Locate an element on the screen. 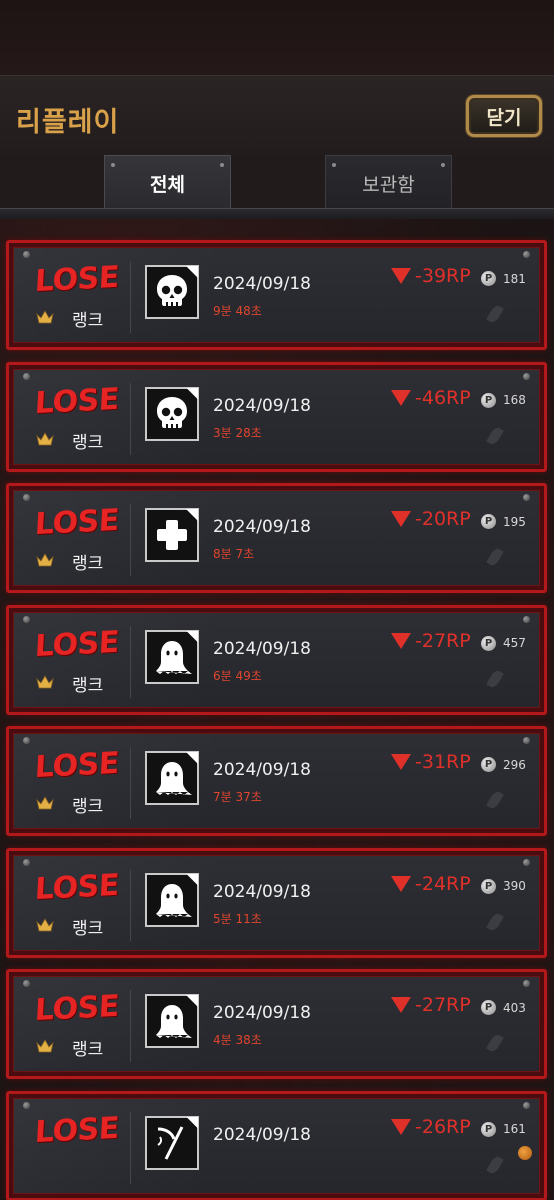  match-duration: 5분 11초 is located at coordinates (237, 918).